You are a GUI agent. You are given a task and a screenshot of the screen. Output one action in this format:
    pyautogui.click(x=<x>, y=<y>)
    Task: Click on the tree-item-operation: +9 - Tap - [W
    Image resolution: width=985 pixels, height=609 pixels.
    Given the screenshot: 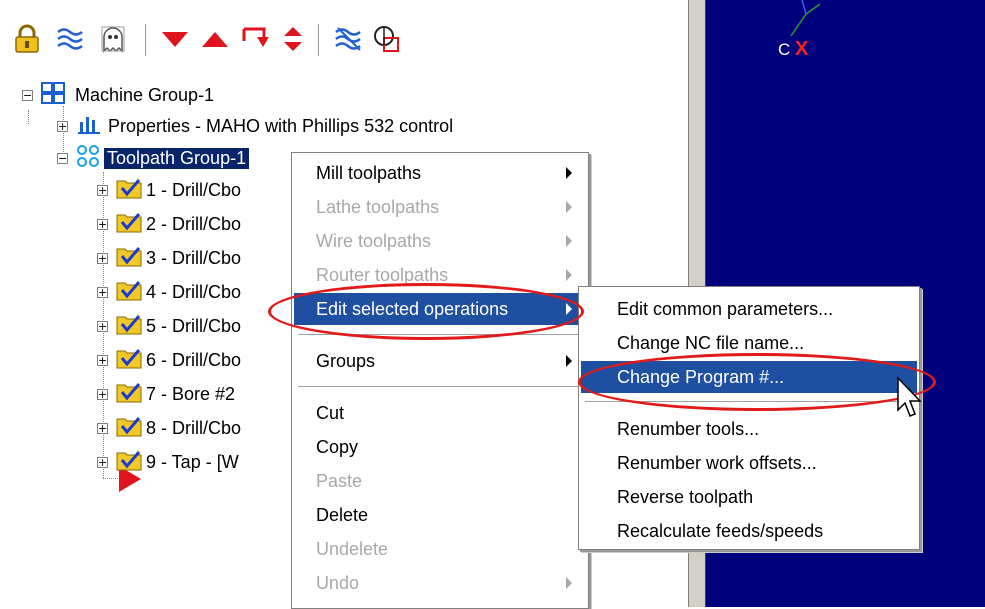 What is the action you would take?
    pyautogui.click(x=168, y=462)
    